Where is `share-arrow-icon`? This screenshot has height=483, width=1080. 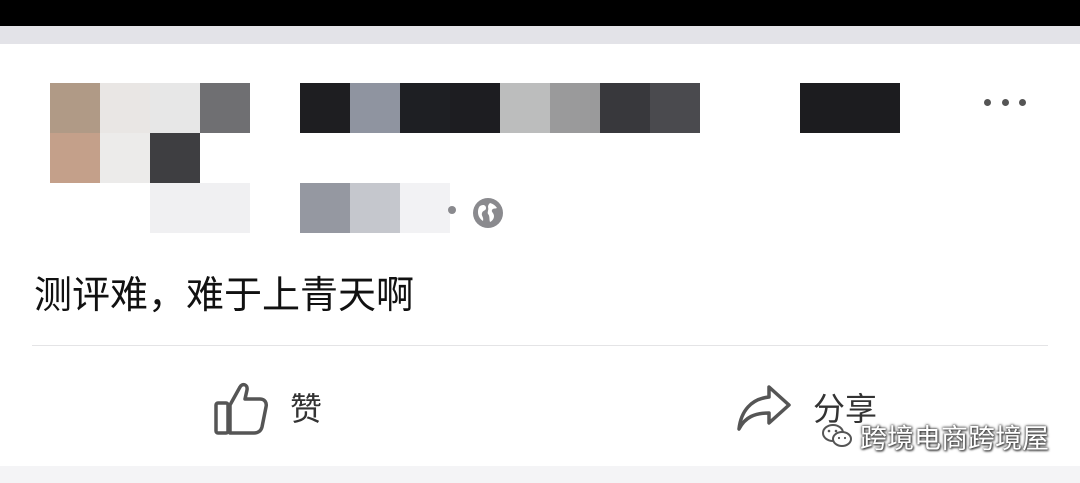
share-arrow-icon is located at coordinates (764, 408).